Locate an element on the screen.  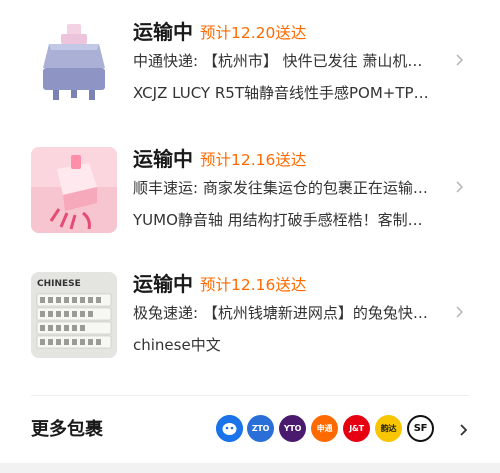
carrier-logo-cainiao is located at coordinates (229, 428).